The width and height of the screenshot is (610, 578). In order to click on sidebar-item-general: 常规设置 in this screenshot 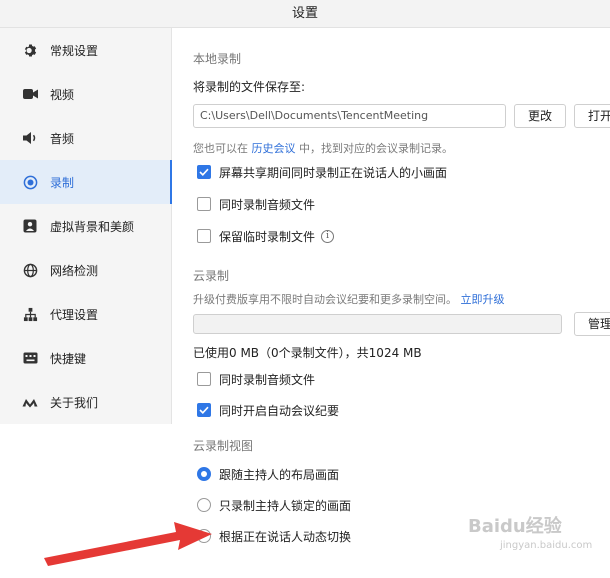, I will do `click(86, 50)`.